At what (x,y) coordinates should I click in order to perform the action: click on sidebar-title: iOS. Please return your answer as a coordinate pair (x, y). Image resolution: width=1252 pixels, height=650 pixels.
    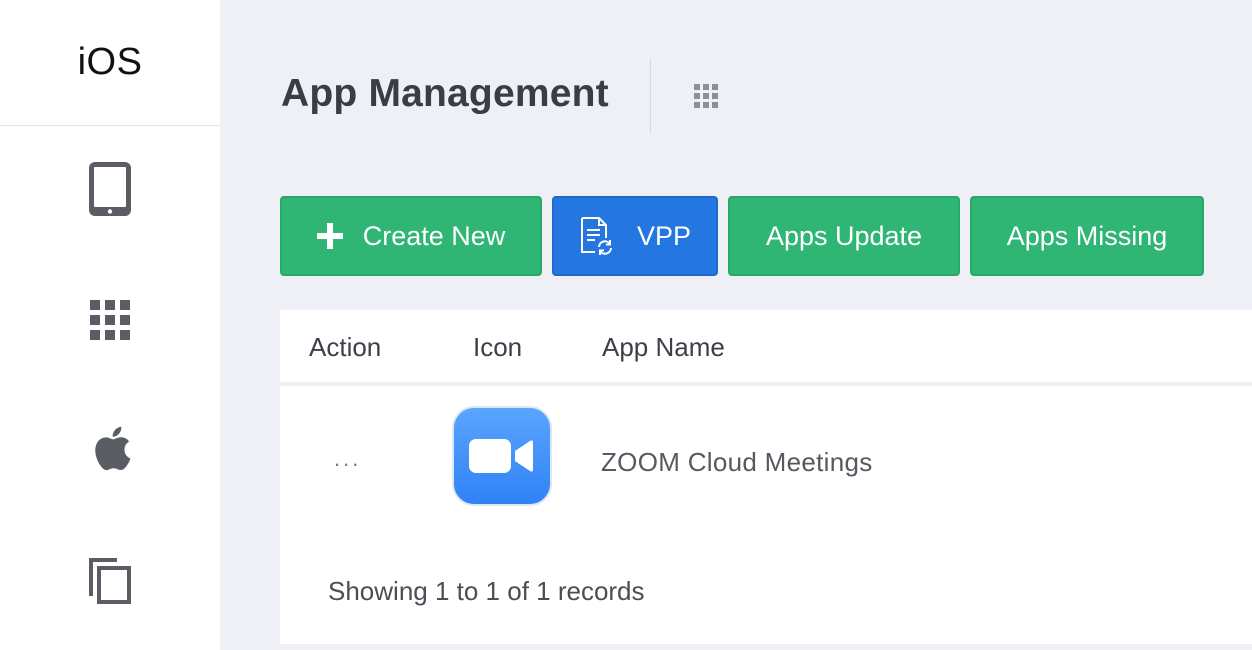
    Looking at the image, I should click on (110, 63).